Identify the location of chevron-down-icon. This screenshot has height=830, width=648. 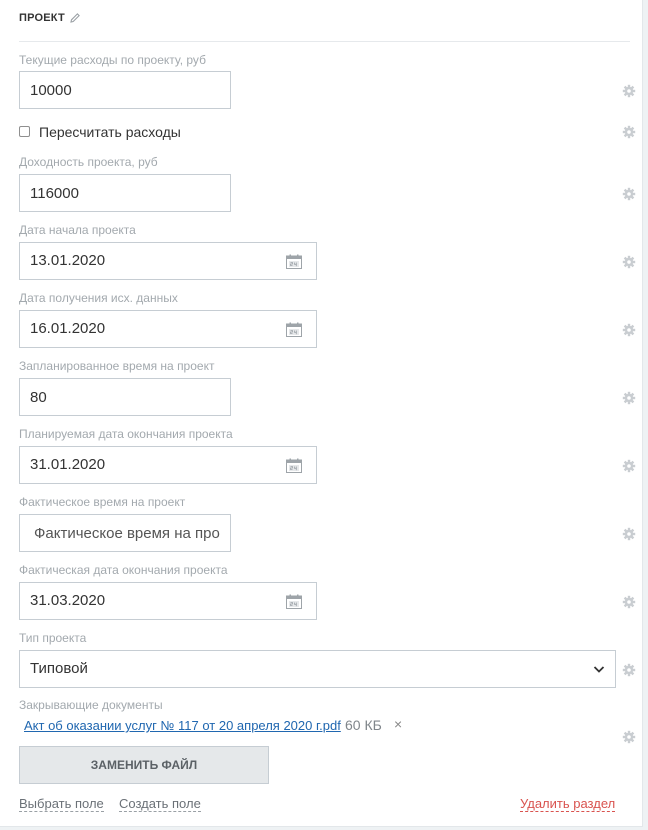
(599, 669).